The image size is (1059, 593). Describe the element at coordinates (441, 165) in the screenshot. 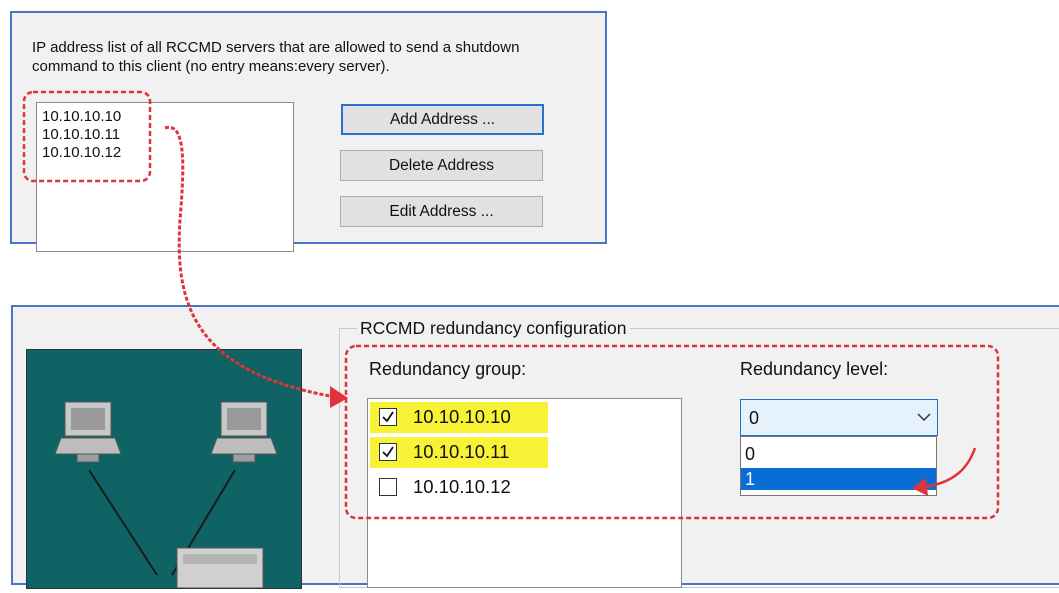

I see `delete-address-button: Delete Address` at that location.